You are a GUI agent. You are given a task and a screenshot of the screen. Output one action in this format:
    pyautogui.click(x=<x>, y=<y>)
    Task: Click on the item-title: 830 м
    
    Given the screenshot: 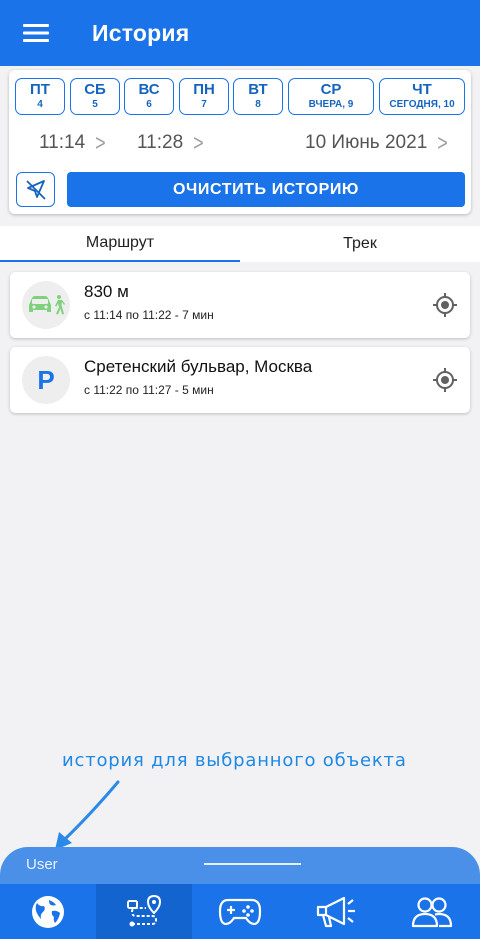 What is the action you would take?
    pyautogui.click(x=106, y=291)
    